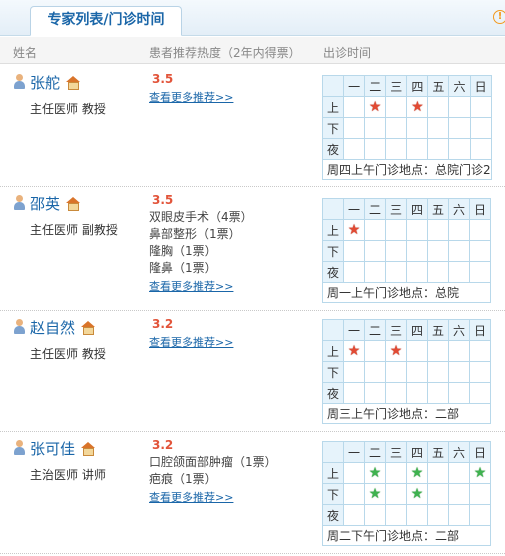  I want to click on doctor-name-link: 张舵, so click(45, 82).